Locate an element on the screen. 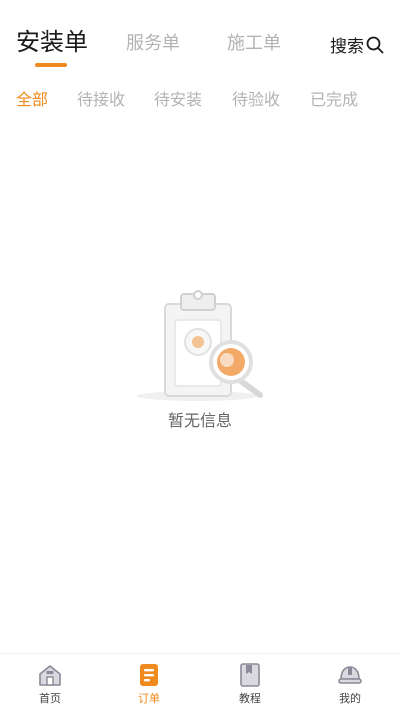 This screenshot has width=400, height=711. nav-item-orders: 订单 is located at coordinates (149, 684).